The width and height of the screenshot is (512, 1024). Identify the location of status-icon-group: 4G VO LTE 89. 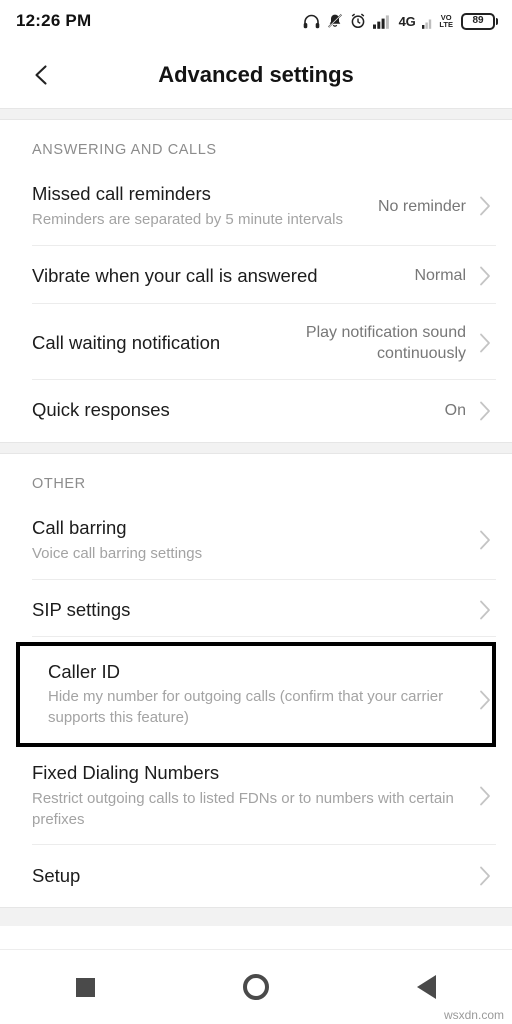
(400, 21).